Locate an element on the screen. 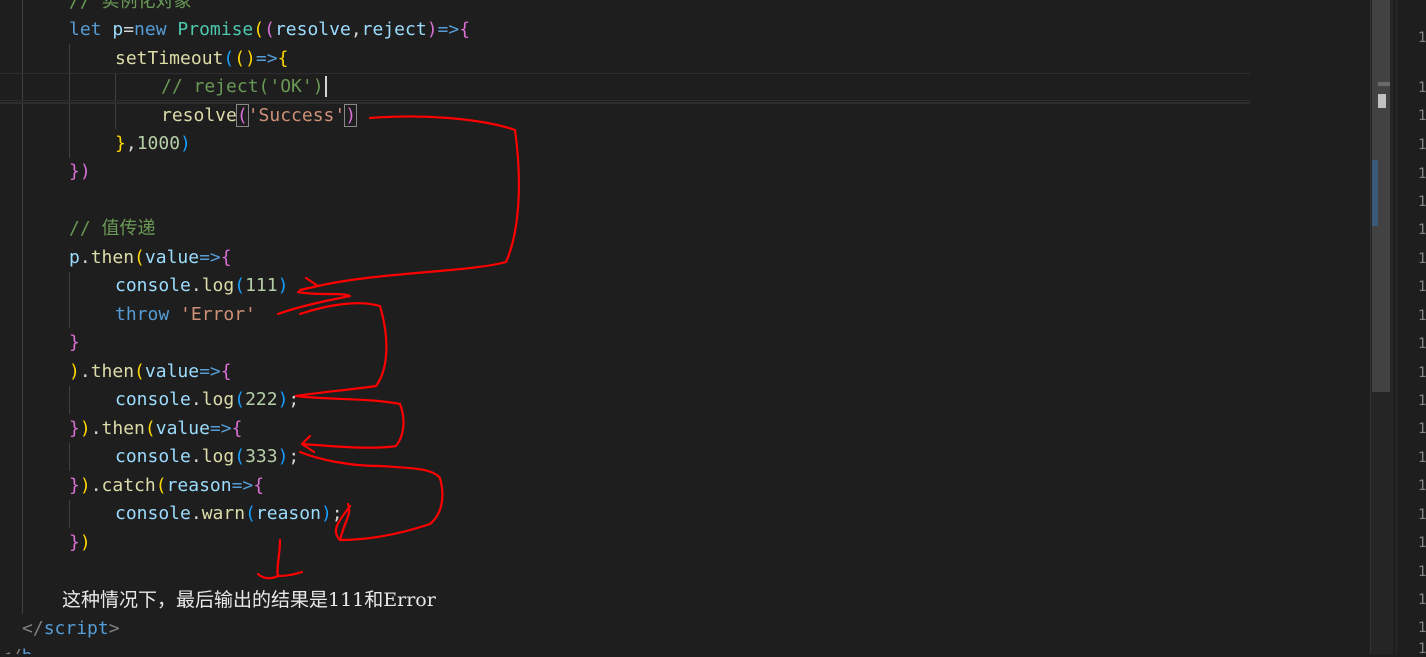  hand-drawn-annotations is located at coordinates (388, 347).